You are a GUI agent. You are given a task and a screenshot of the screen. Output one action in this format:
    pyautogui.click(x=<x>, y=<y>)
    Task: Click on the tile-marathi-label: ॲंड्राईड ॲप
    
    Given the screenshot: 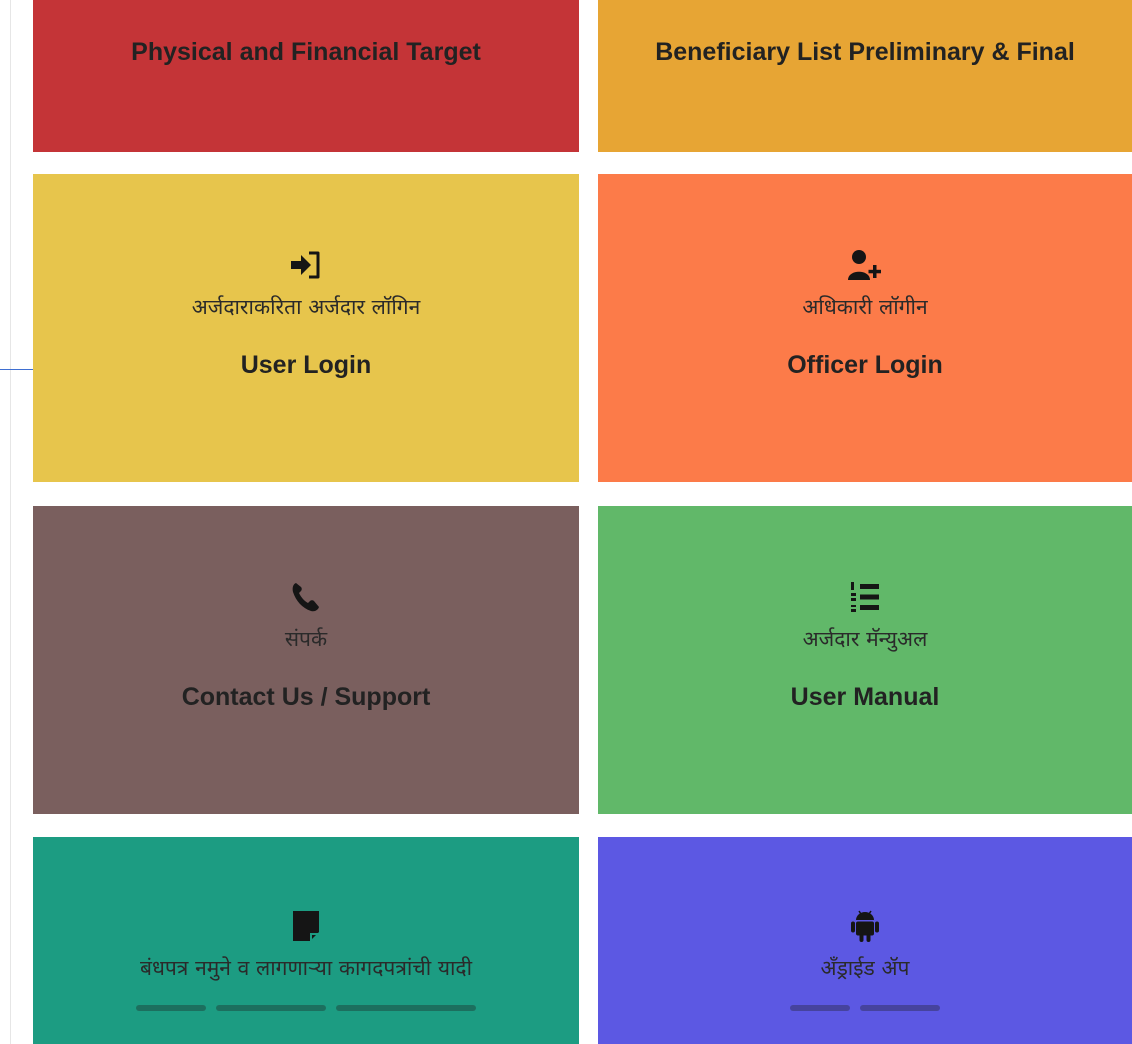 What is the action you would take?
    pyautogui.click(x=865, y=968)
    